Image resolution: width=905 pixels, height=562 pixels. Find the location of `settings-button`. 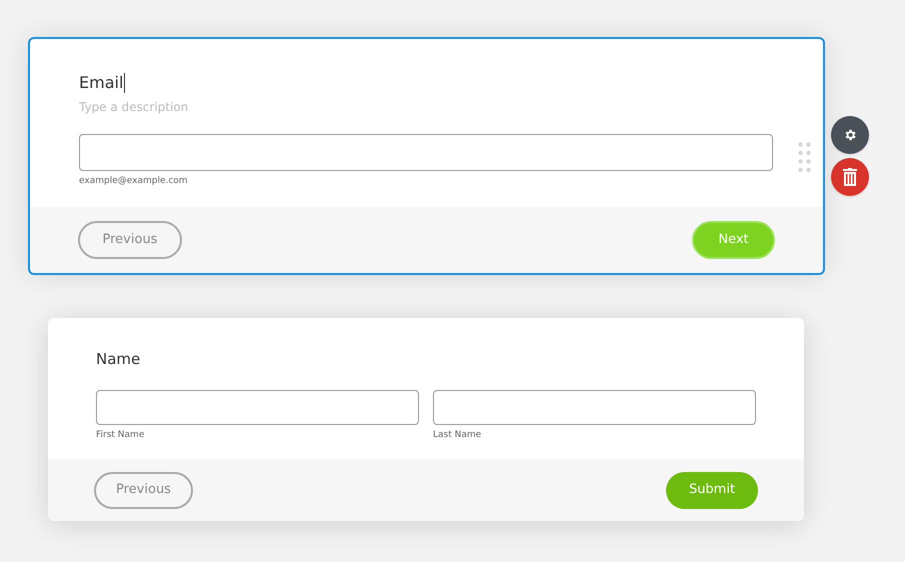

settings-button is located at coordinates (850, 135).